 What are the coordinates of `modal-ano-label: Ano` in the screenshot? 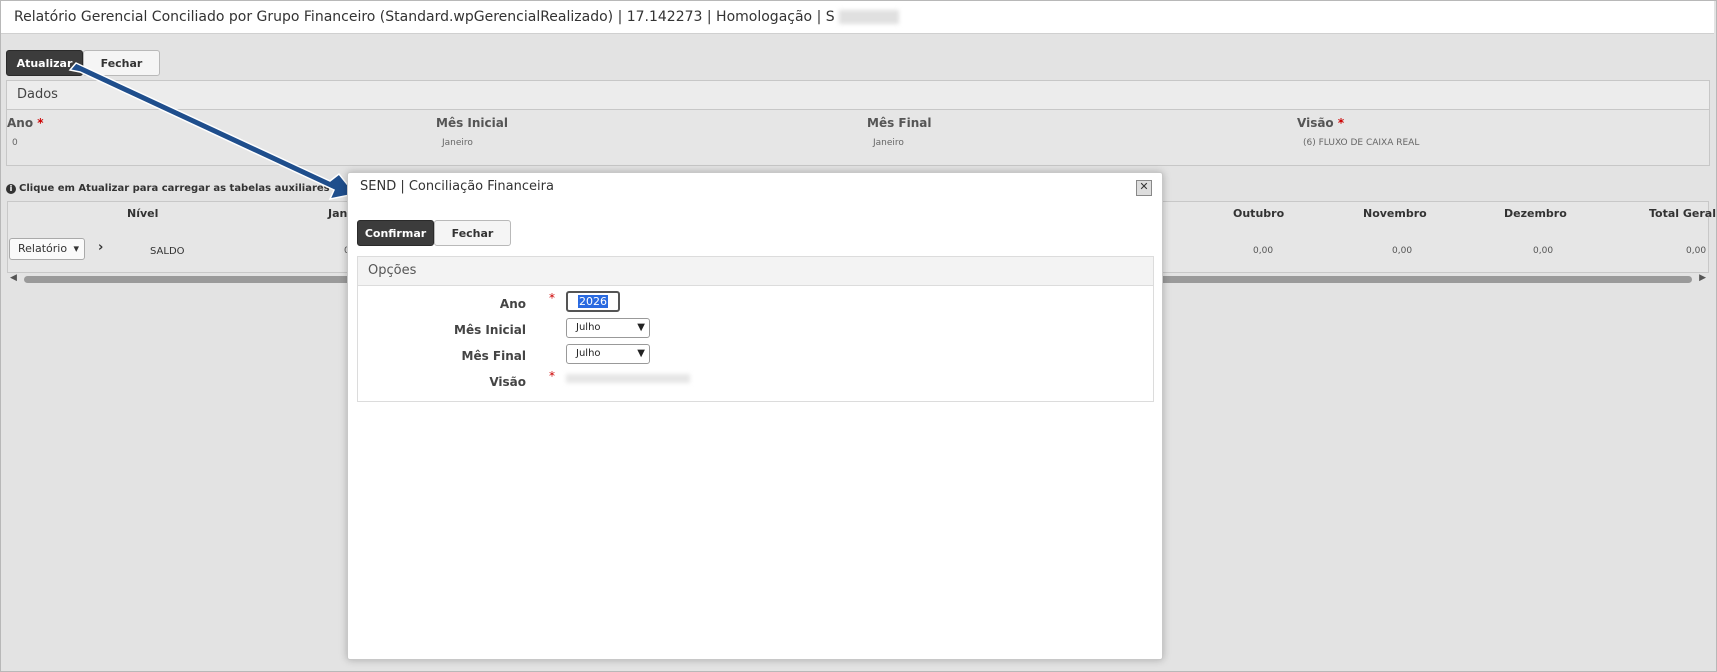 It's located at (512, 304).